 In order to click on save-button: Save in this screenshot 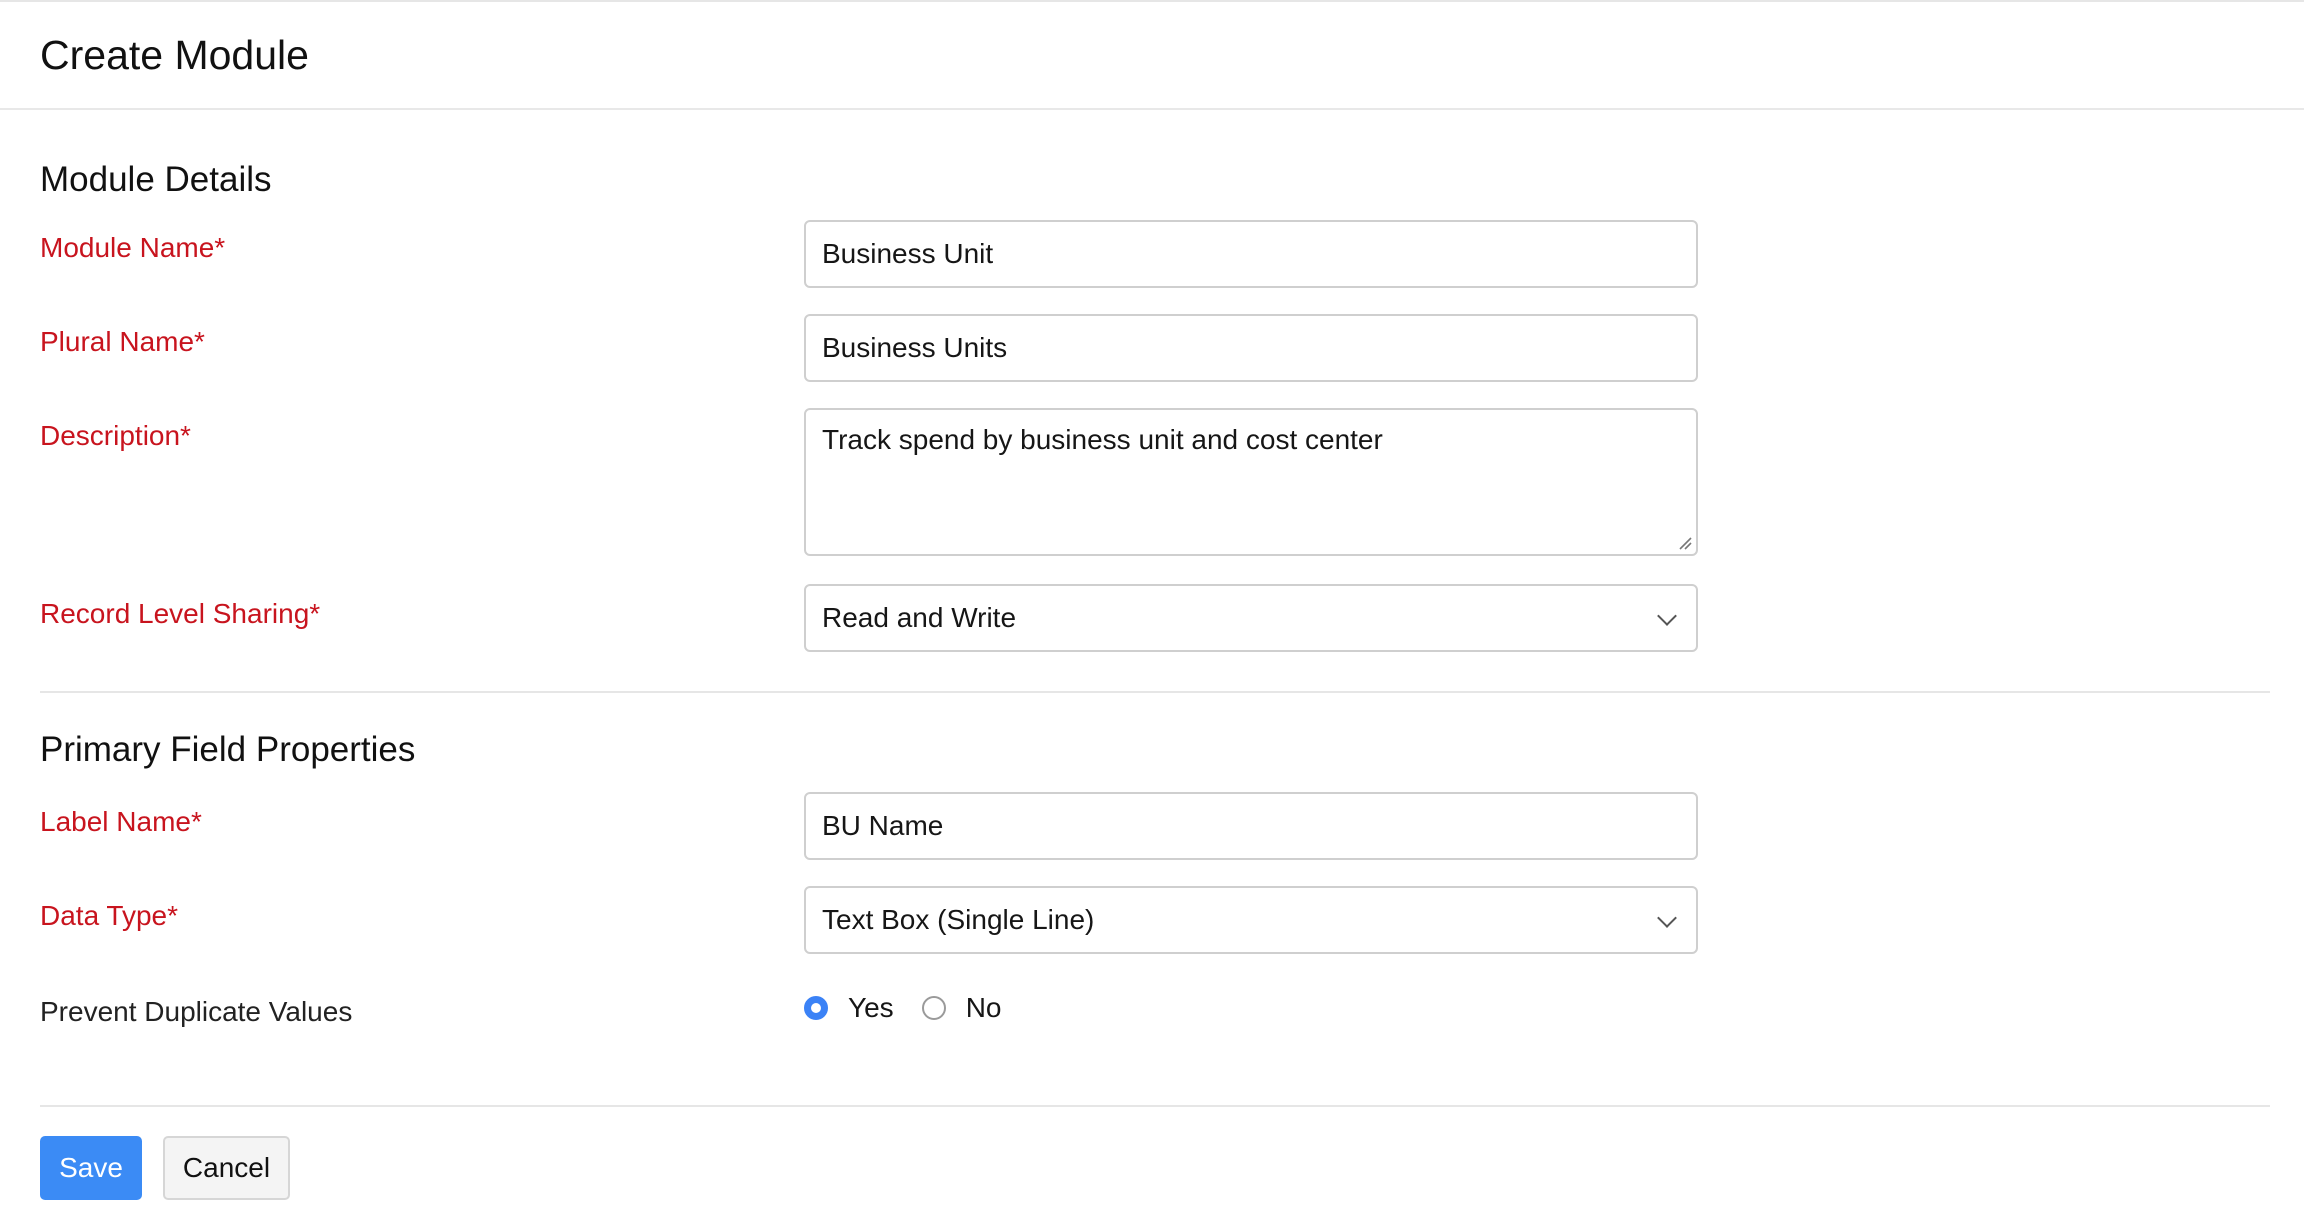, I will do `click(91, 1168)`.